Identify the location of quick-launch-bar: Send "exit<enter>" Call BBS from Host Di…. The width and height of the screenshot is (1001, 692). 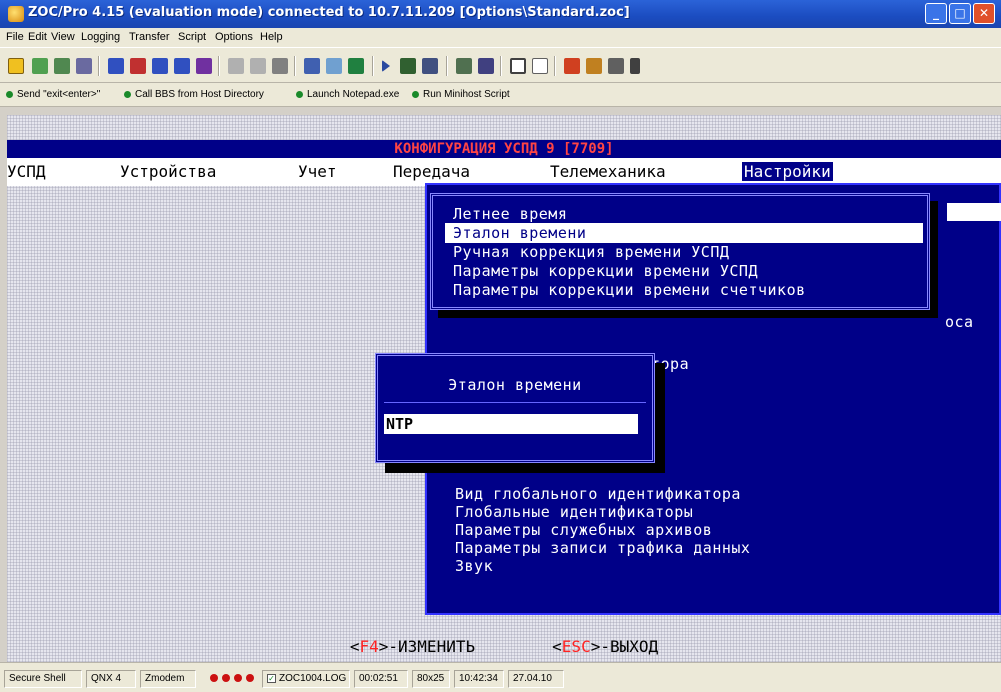
(500, 95).